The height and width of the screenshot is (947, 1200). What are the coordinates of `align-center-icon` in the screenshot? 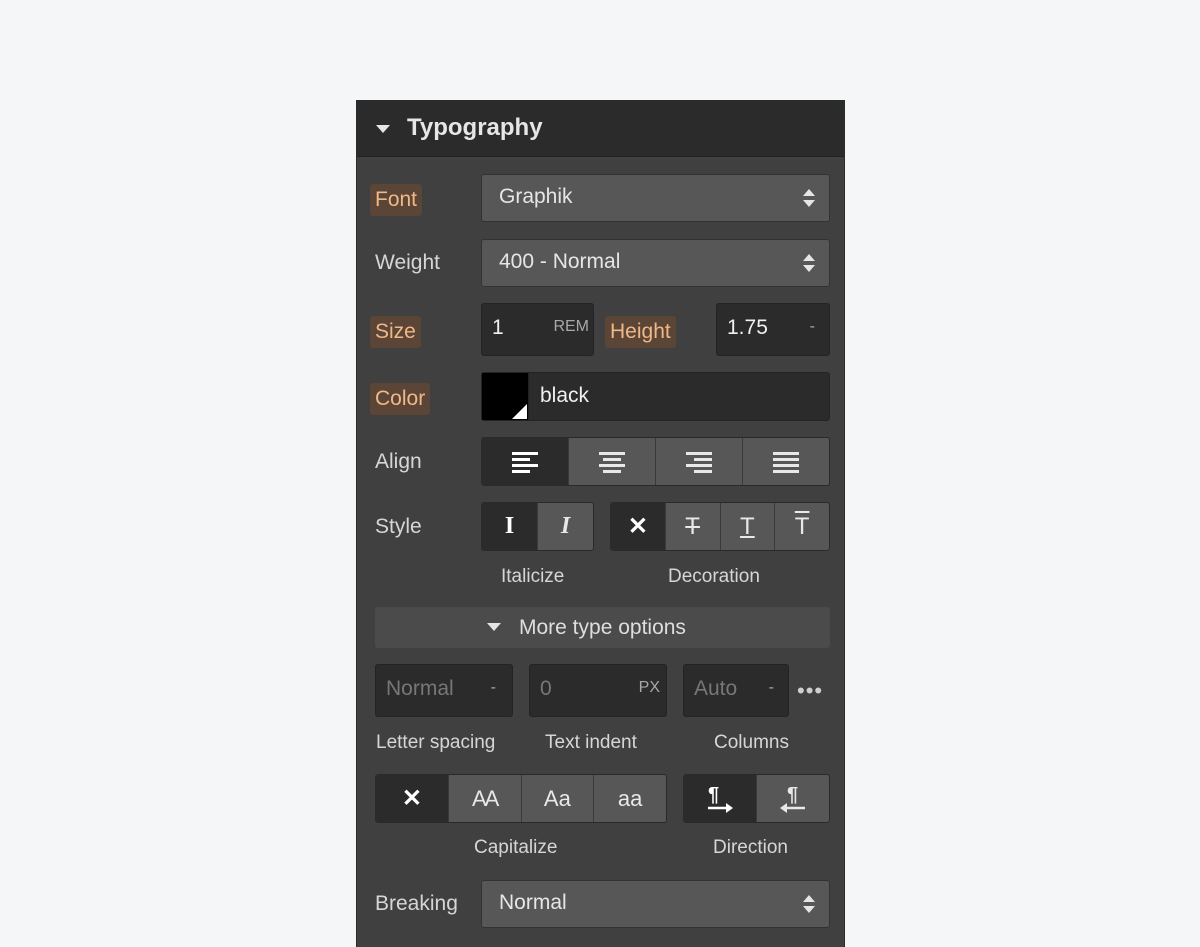 It's located at (612, 462).